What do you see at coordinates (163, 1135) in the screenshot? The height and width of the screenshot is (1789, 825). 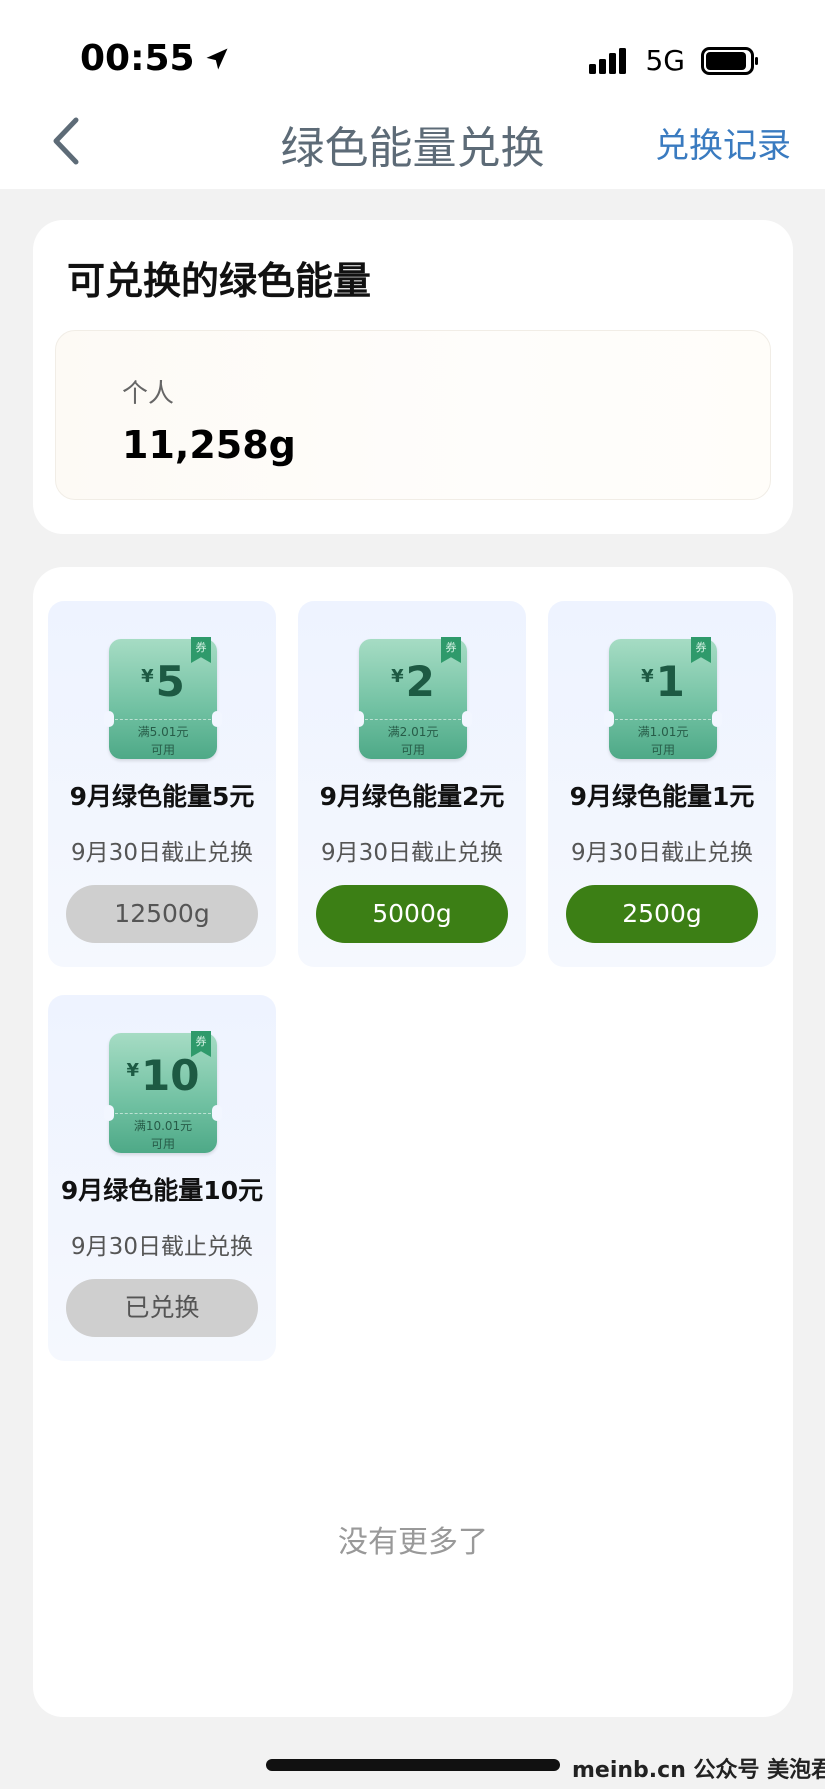 I see `coupon-condition: 满10.01元 可用` at bounding box center [163, 1135].